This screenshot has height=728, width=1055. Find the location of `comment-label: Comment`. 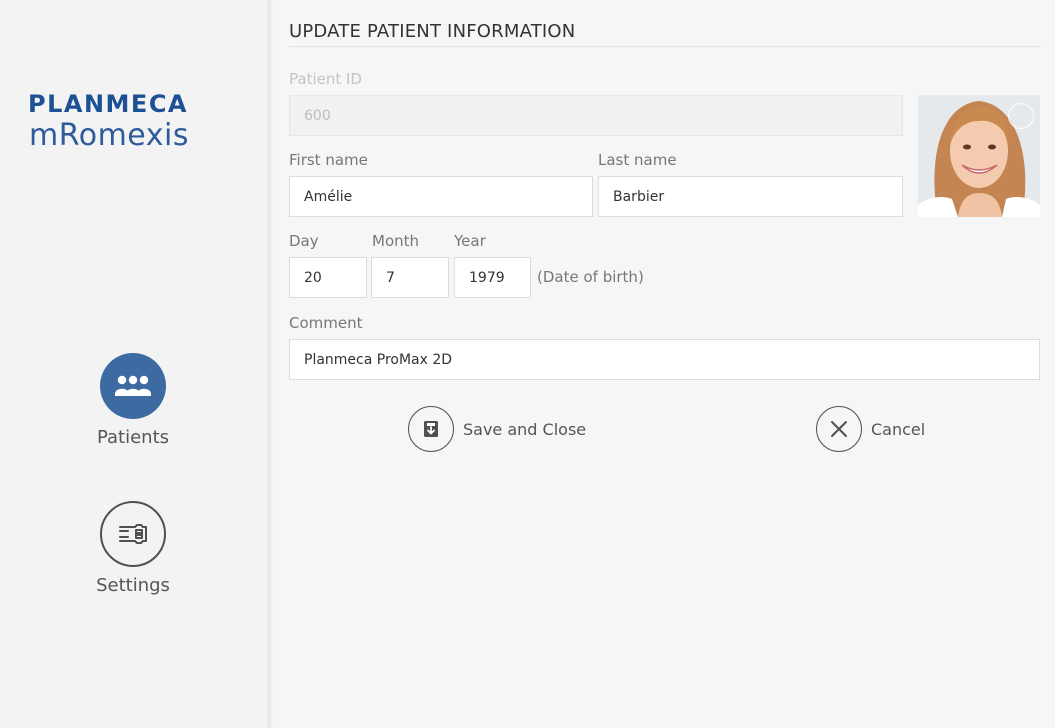

comment-label: Comment is located at coordinates (326, 323).